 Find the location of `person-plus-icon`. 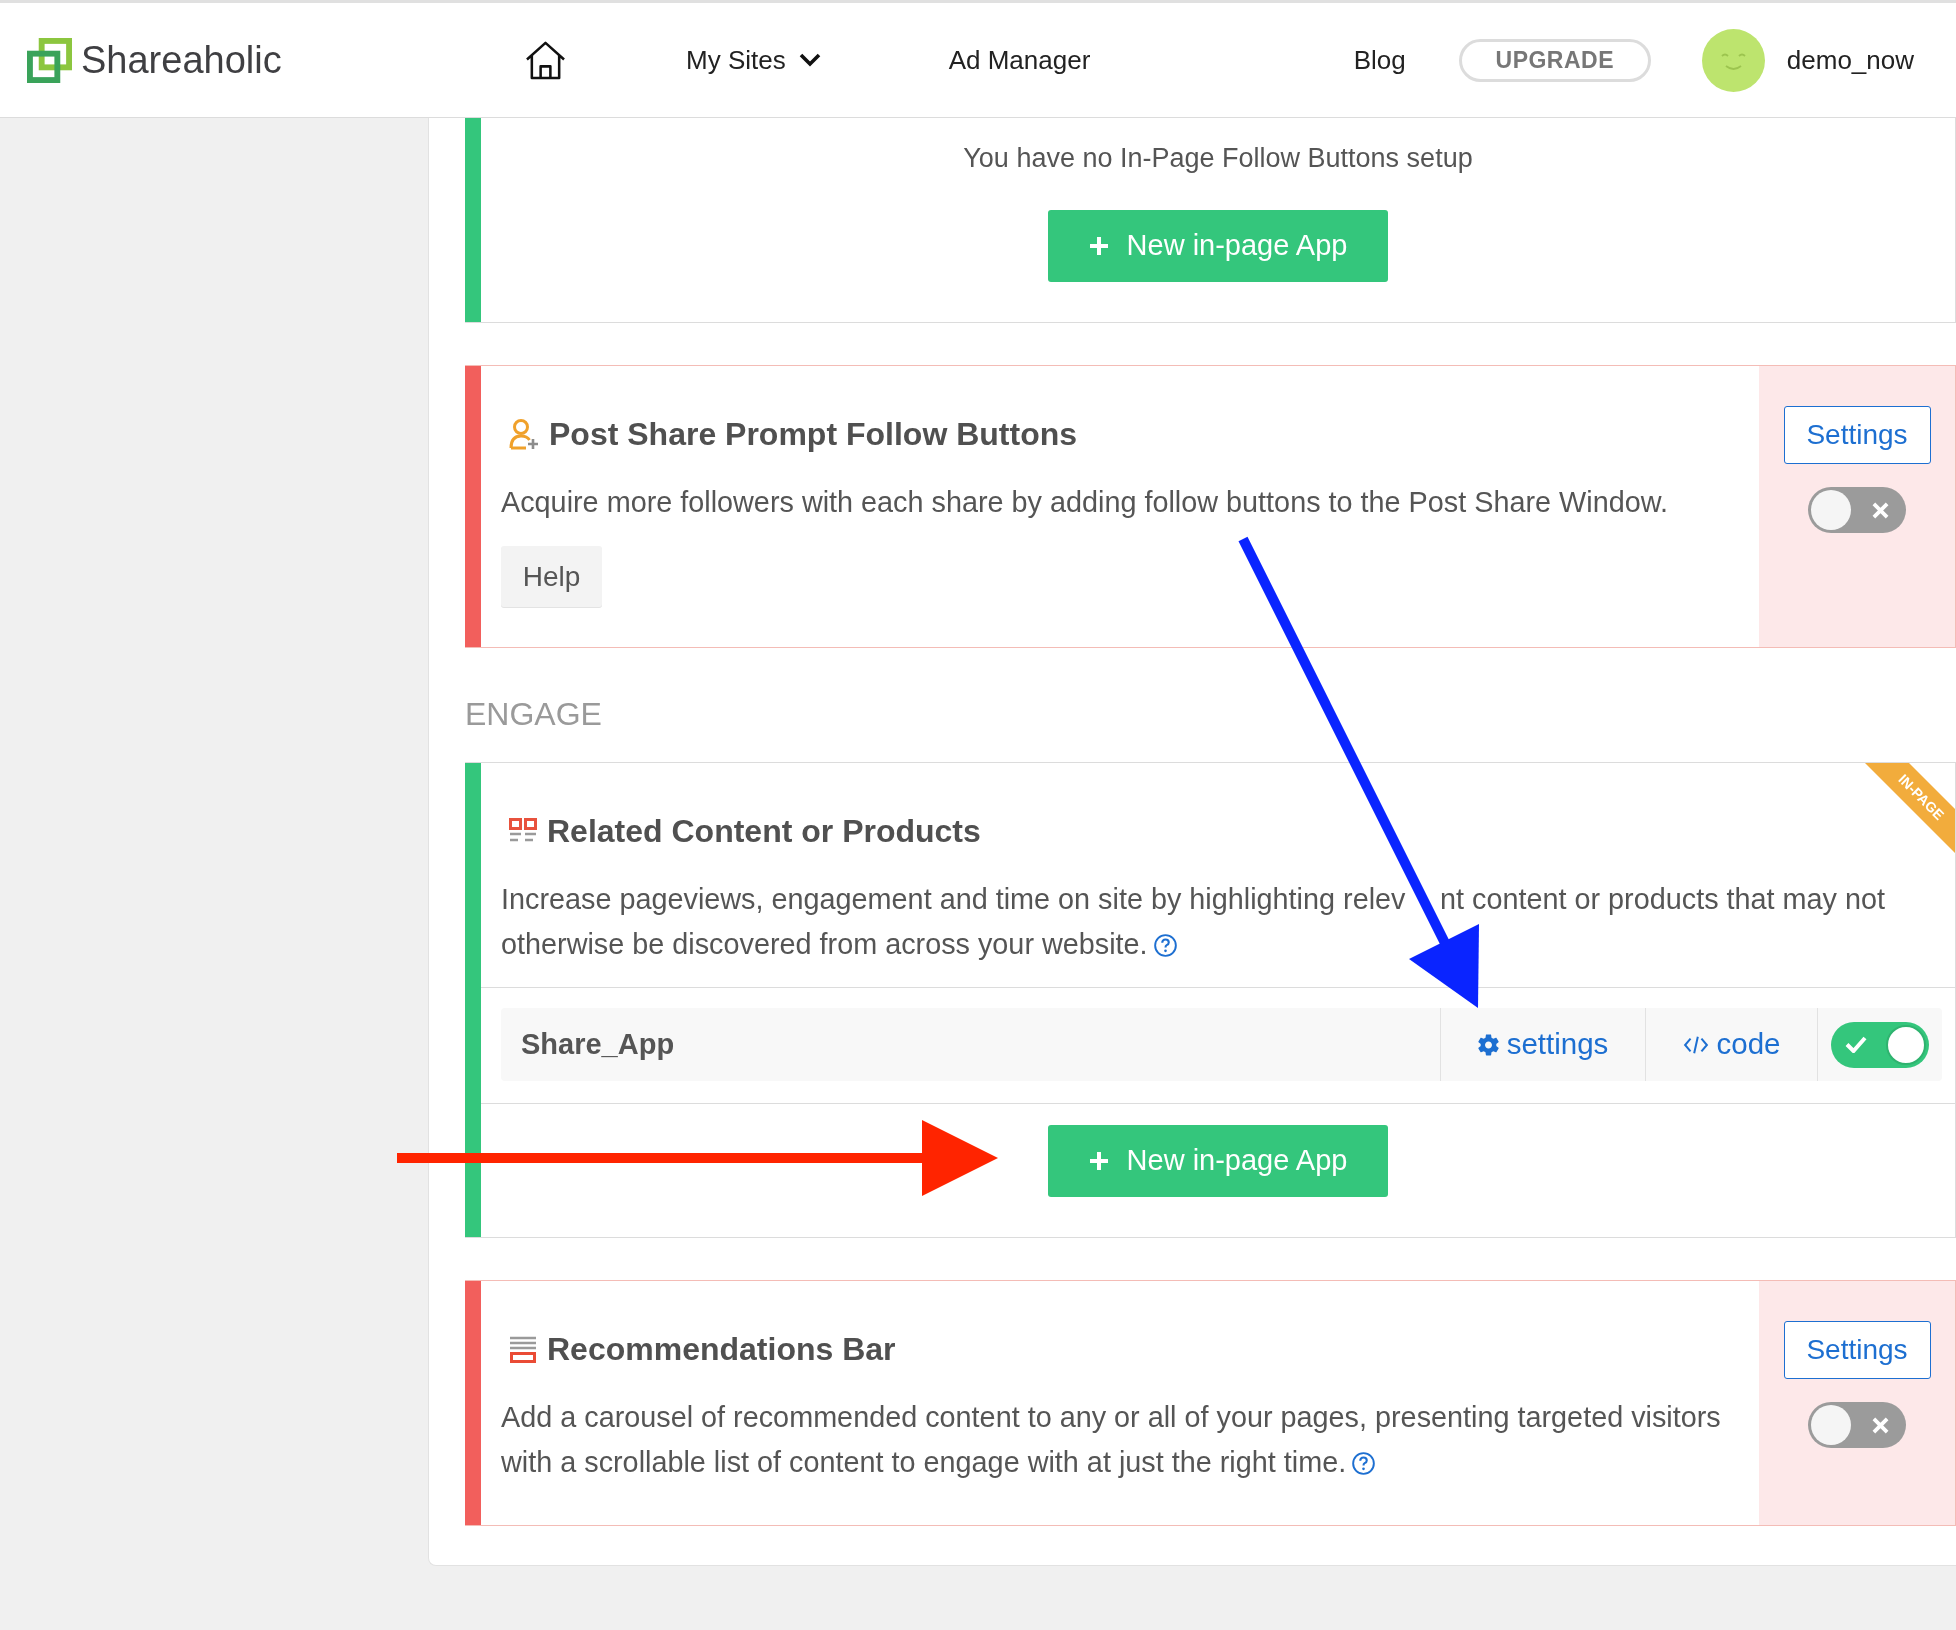

person-plus-icon is located at coordinates (524, 434).